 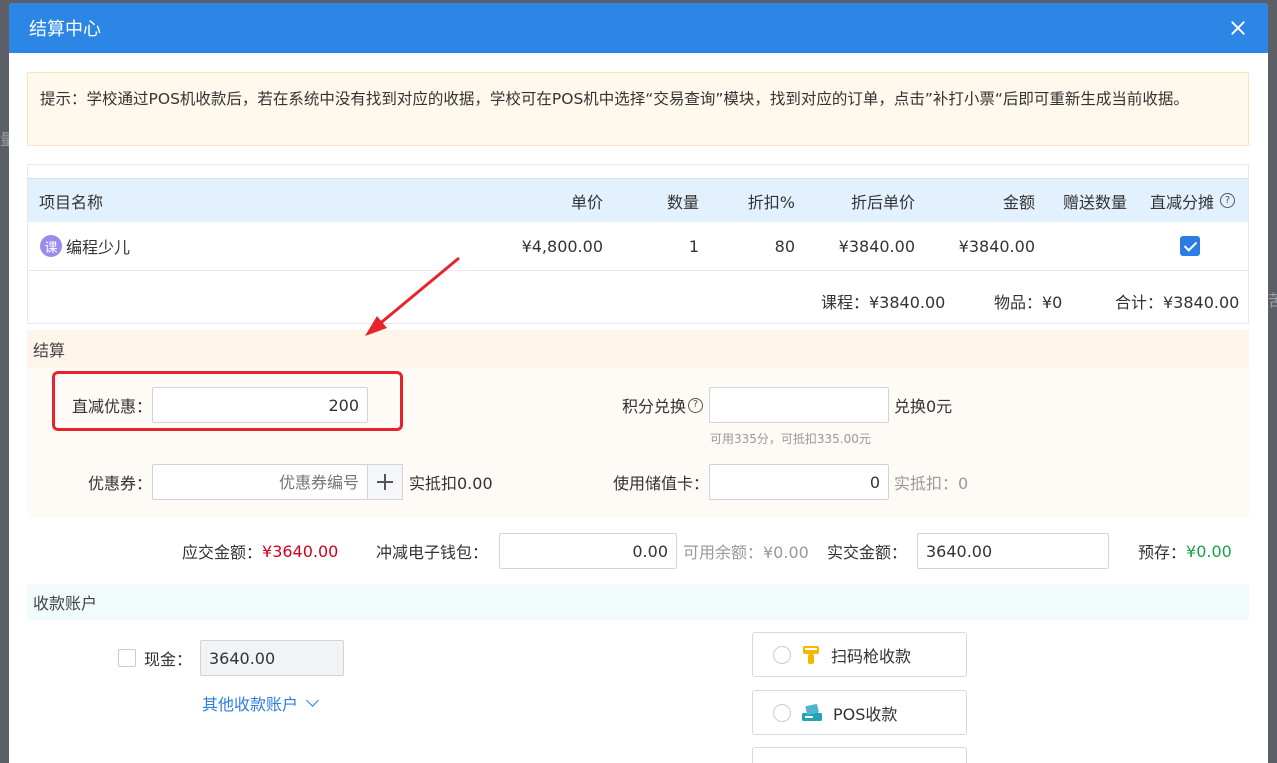 What do you see at coordinates (63, 99) in the screenshot?
I see `tip-label: 提示：` at bounding box center [63, 99].